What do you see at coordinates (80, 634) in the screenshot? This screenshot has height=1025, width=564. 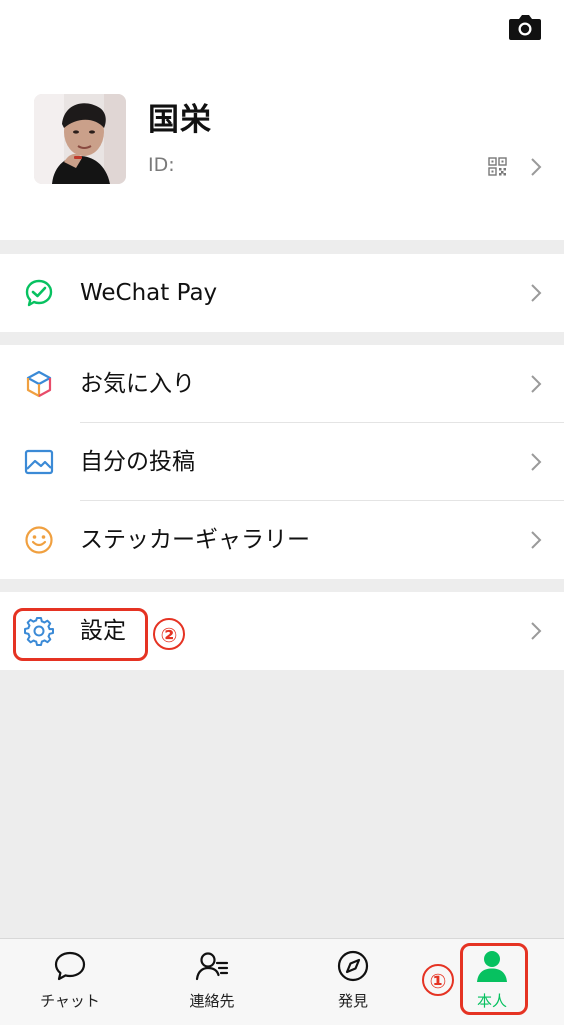 I see `settings-highlight-box` at bounding box center [80, 634].